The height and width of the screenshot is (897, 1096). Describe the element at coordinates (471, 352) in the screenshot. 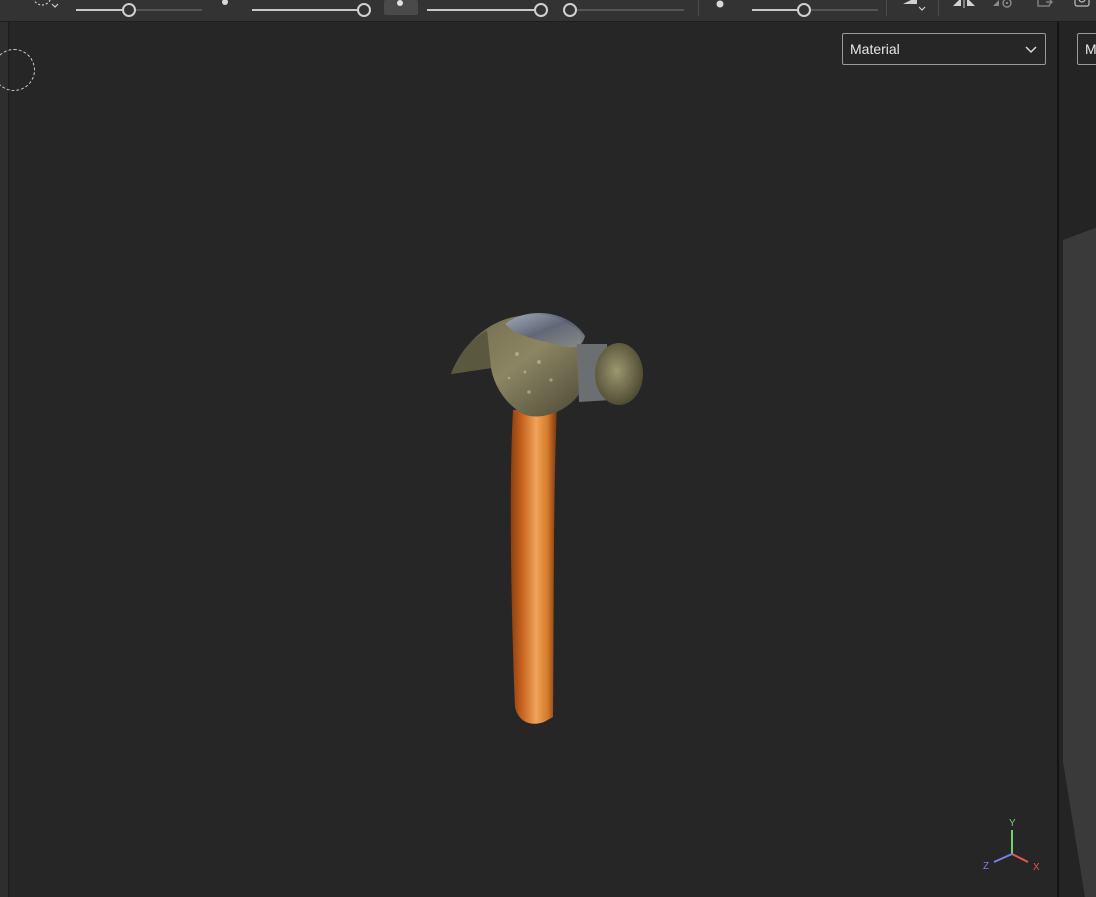

I see `hammer-claw` at that location.